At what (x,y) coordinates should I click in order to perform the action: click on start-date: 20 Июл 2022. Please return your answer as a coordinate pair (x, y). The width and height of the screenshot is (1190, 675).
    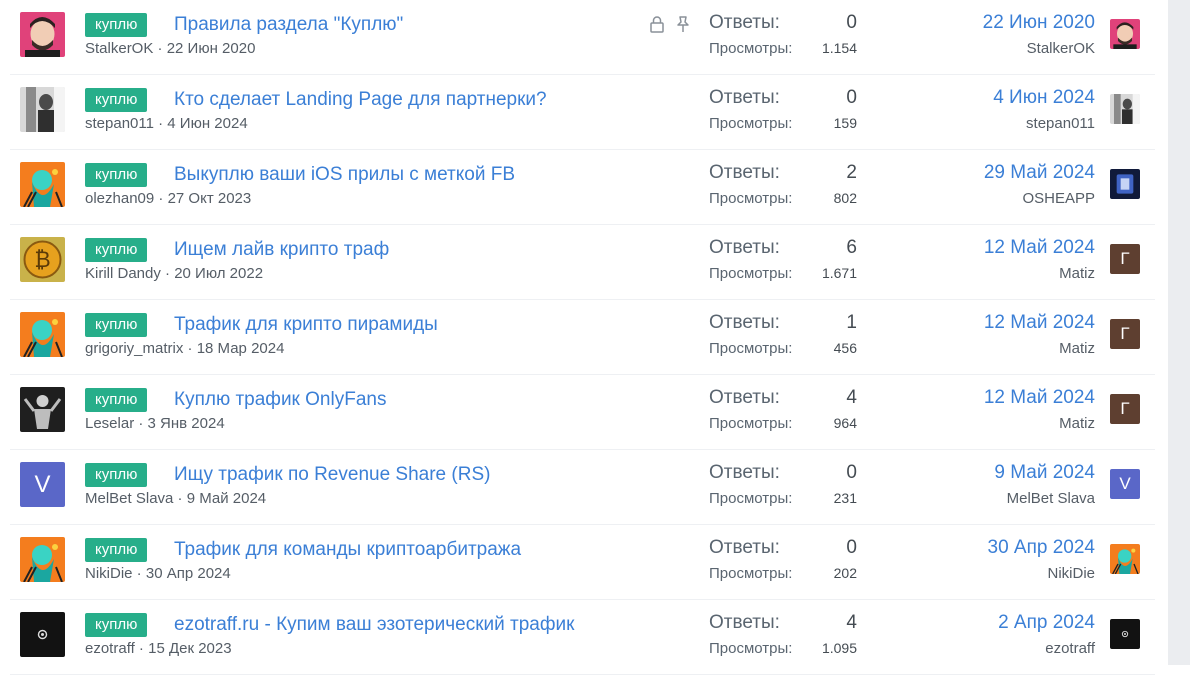
    Looking at the image, I should click on (218, 273).